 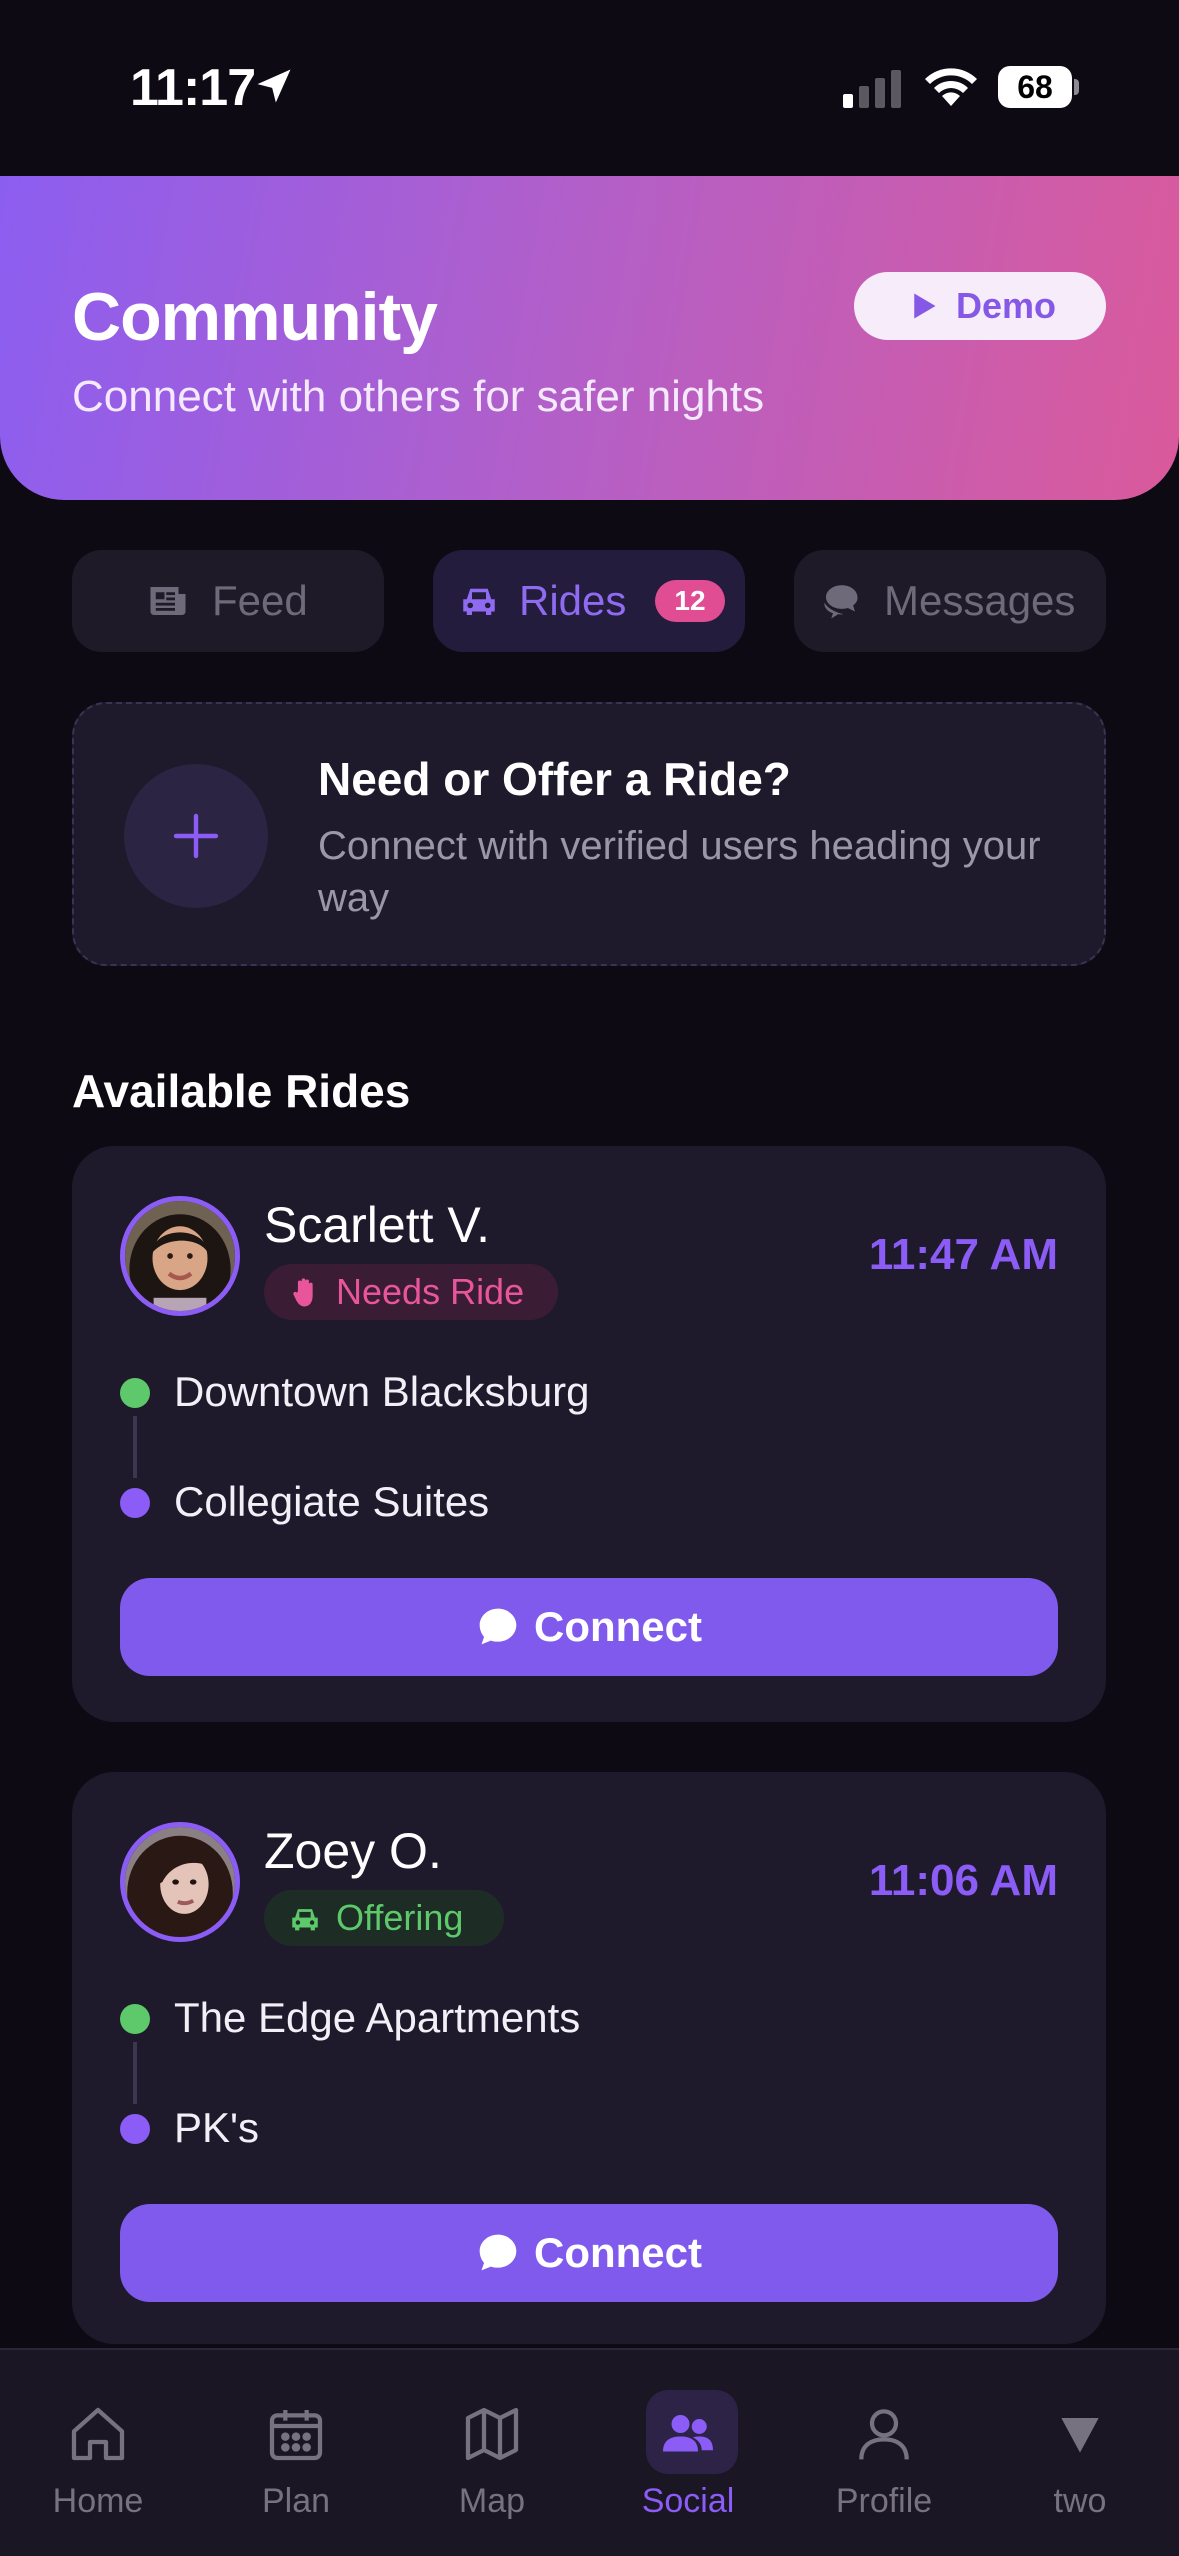 What do you see at coordinates (168, 601) in the screenshot?
I see `newspaper-icon` at bounding box center [168, 601].